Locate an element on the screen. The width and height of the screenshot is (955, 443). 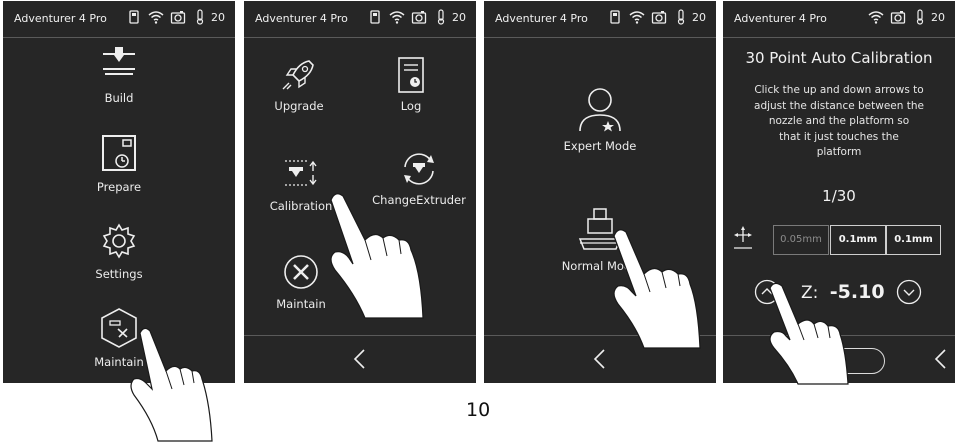
gear-icon is located at coordinates (119, 241).